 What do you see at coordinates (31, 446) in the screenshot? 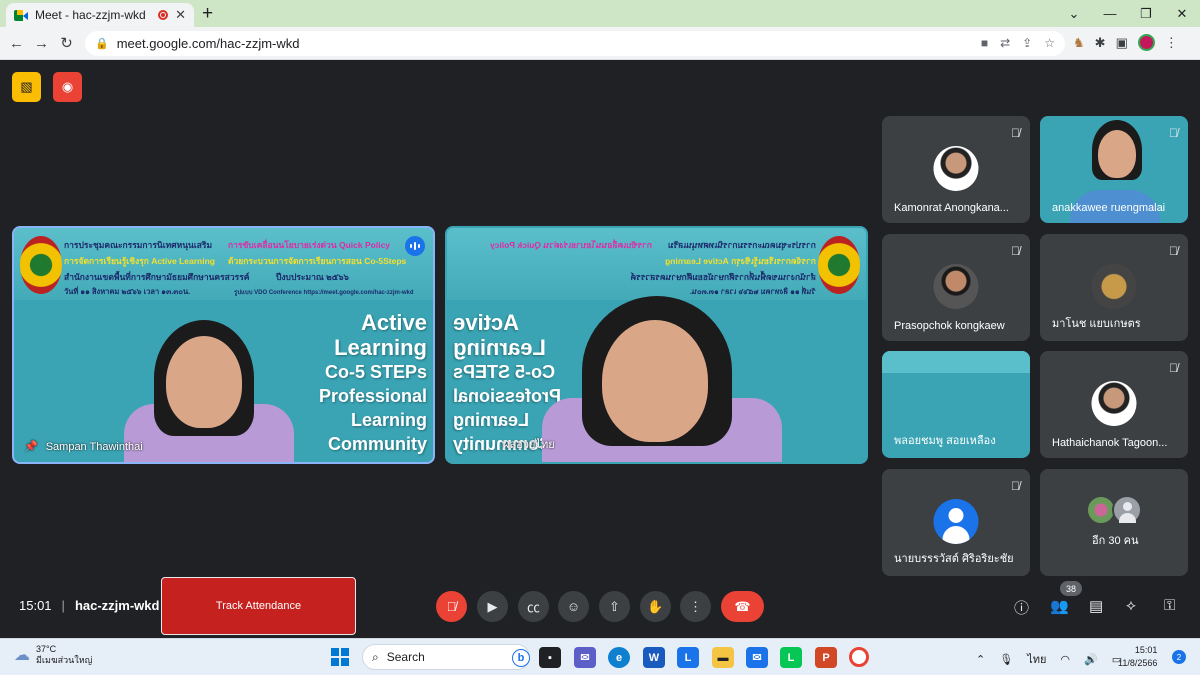
I see `pin-icon: 📌` at bounding box center [31, 446].